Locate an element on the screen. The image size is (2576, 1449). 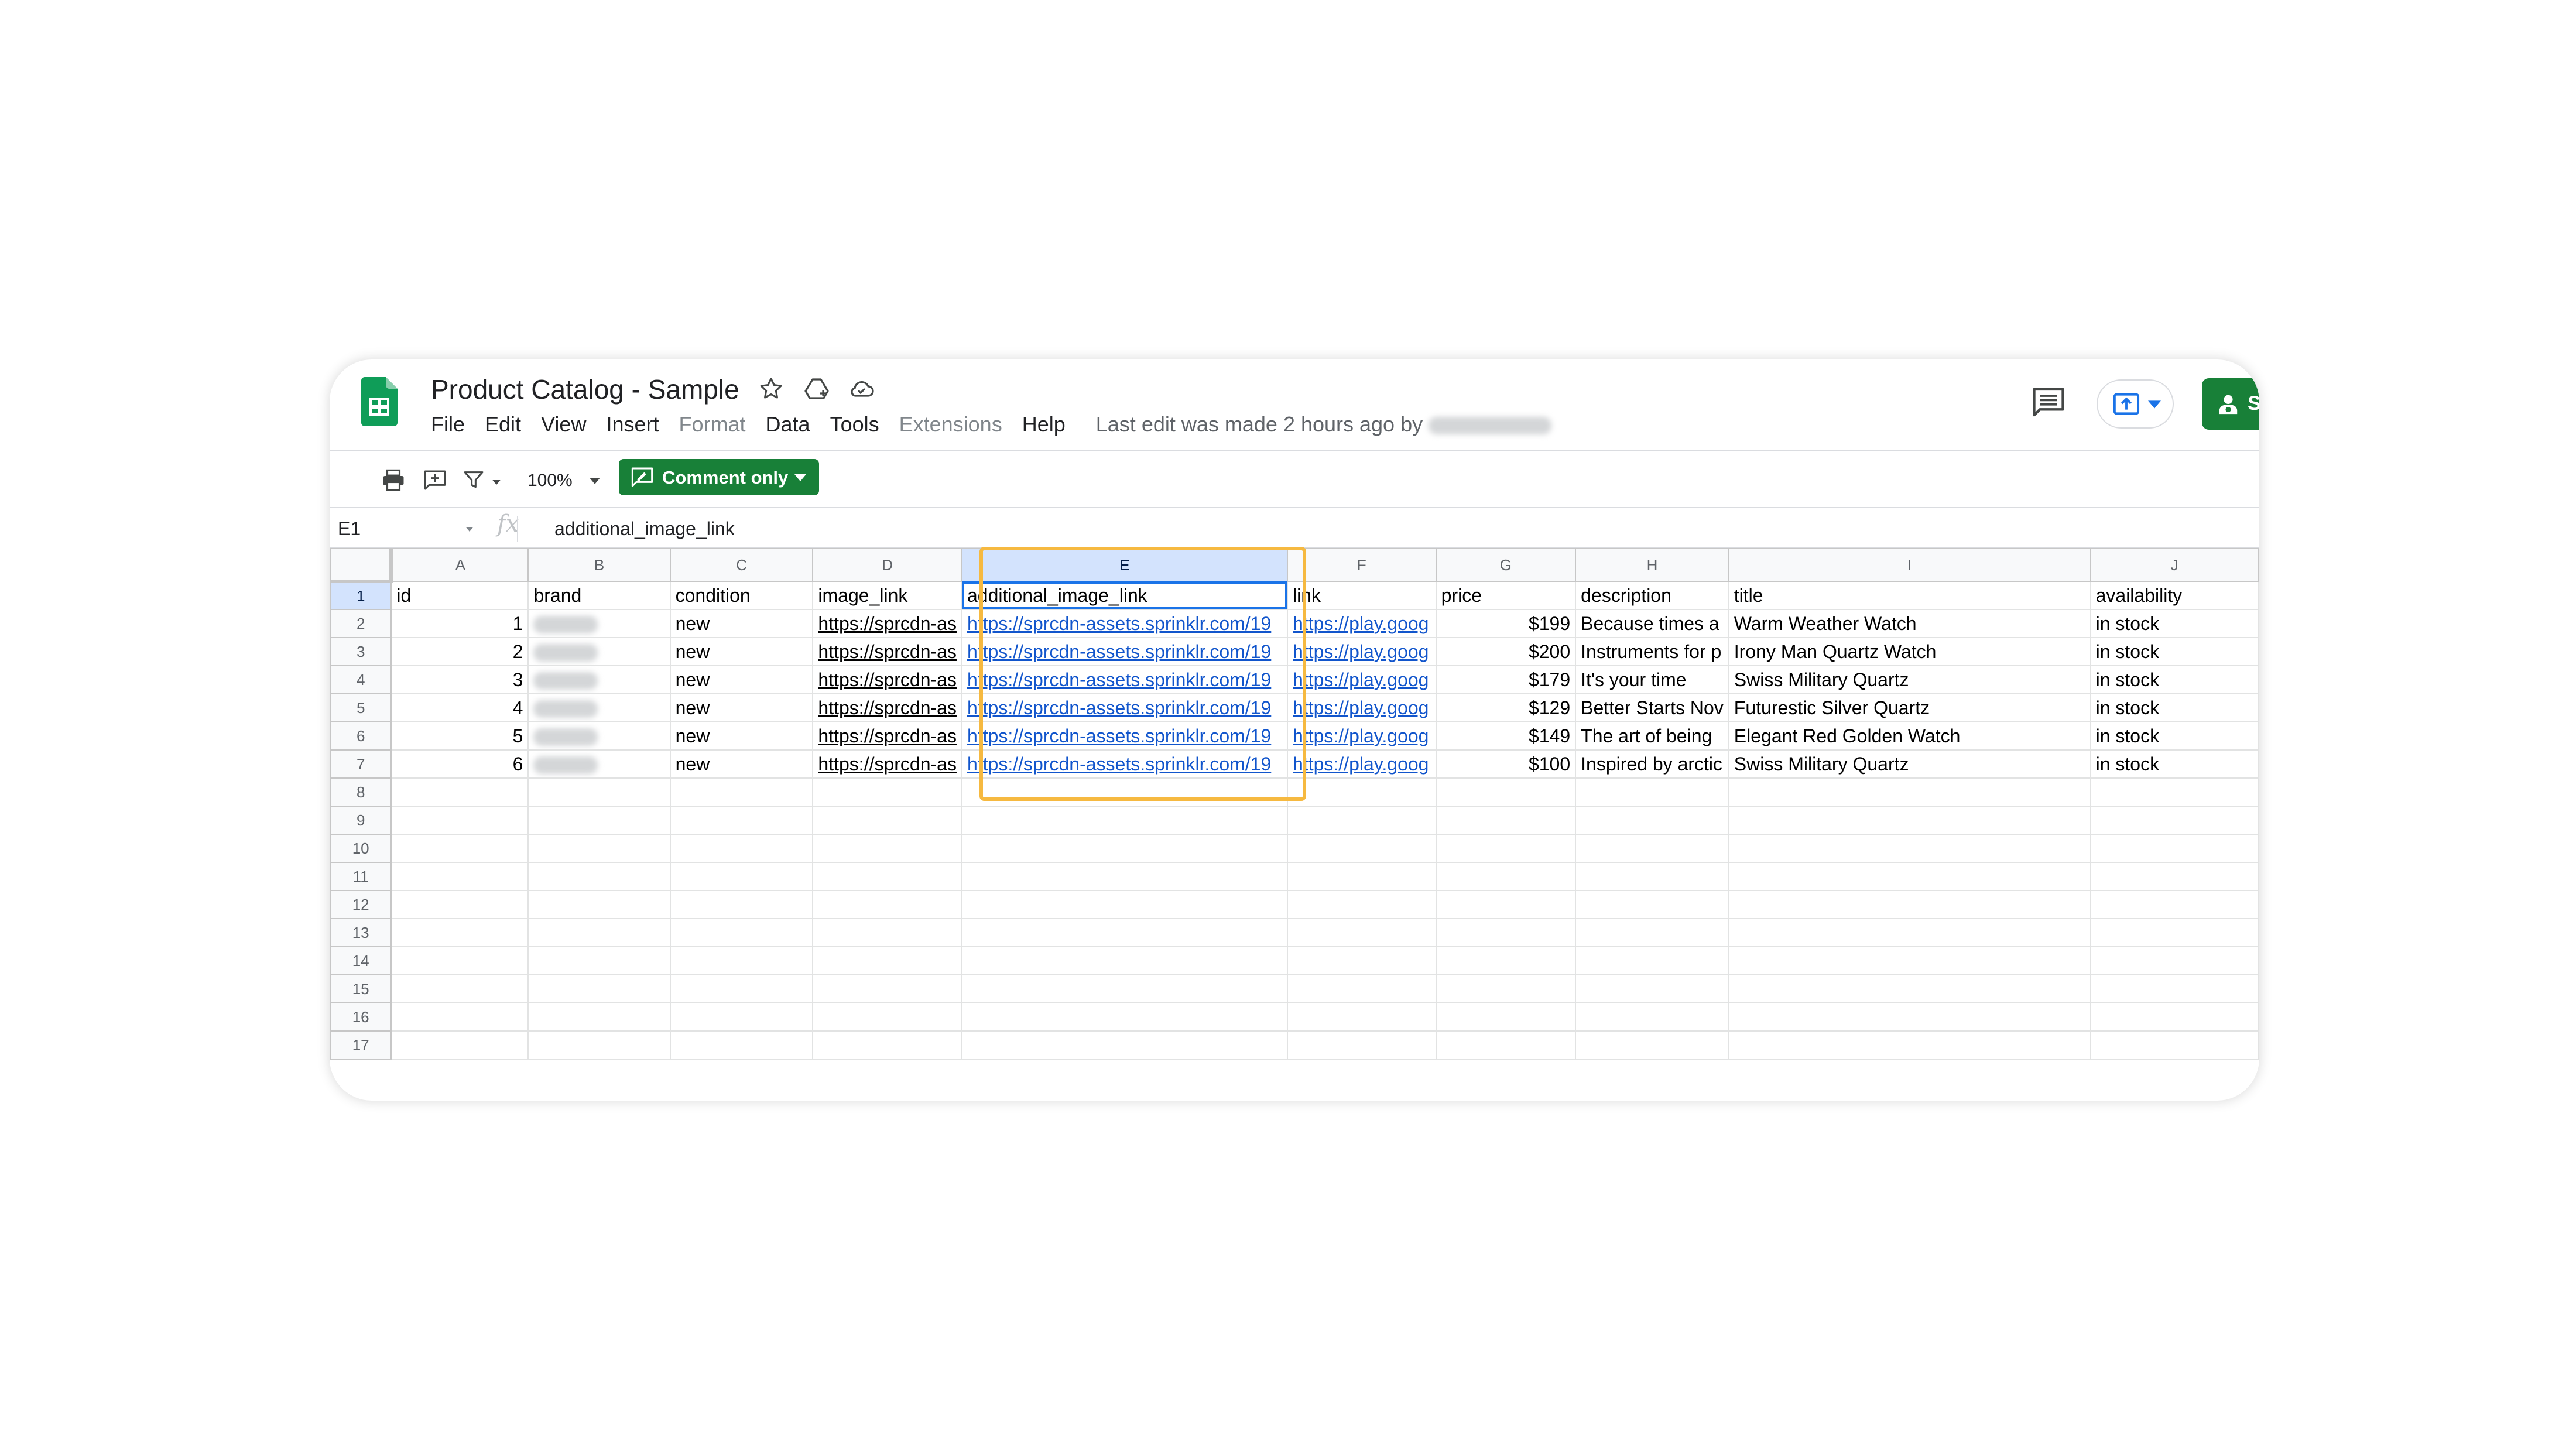
cell-h9 is located at coordinates (1652, 820).